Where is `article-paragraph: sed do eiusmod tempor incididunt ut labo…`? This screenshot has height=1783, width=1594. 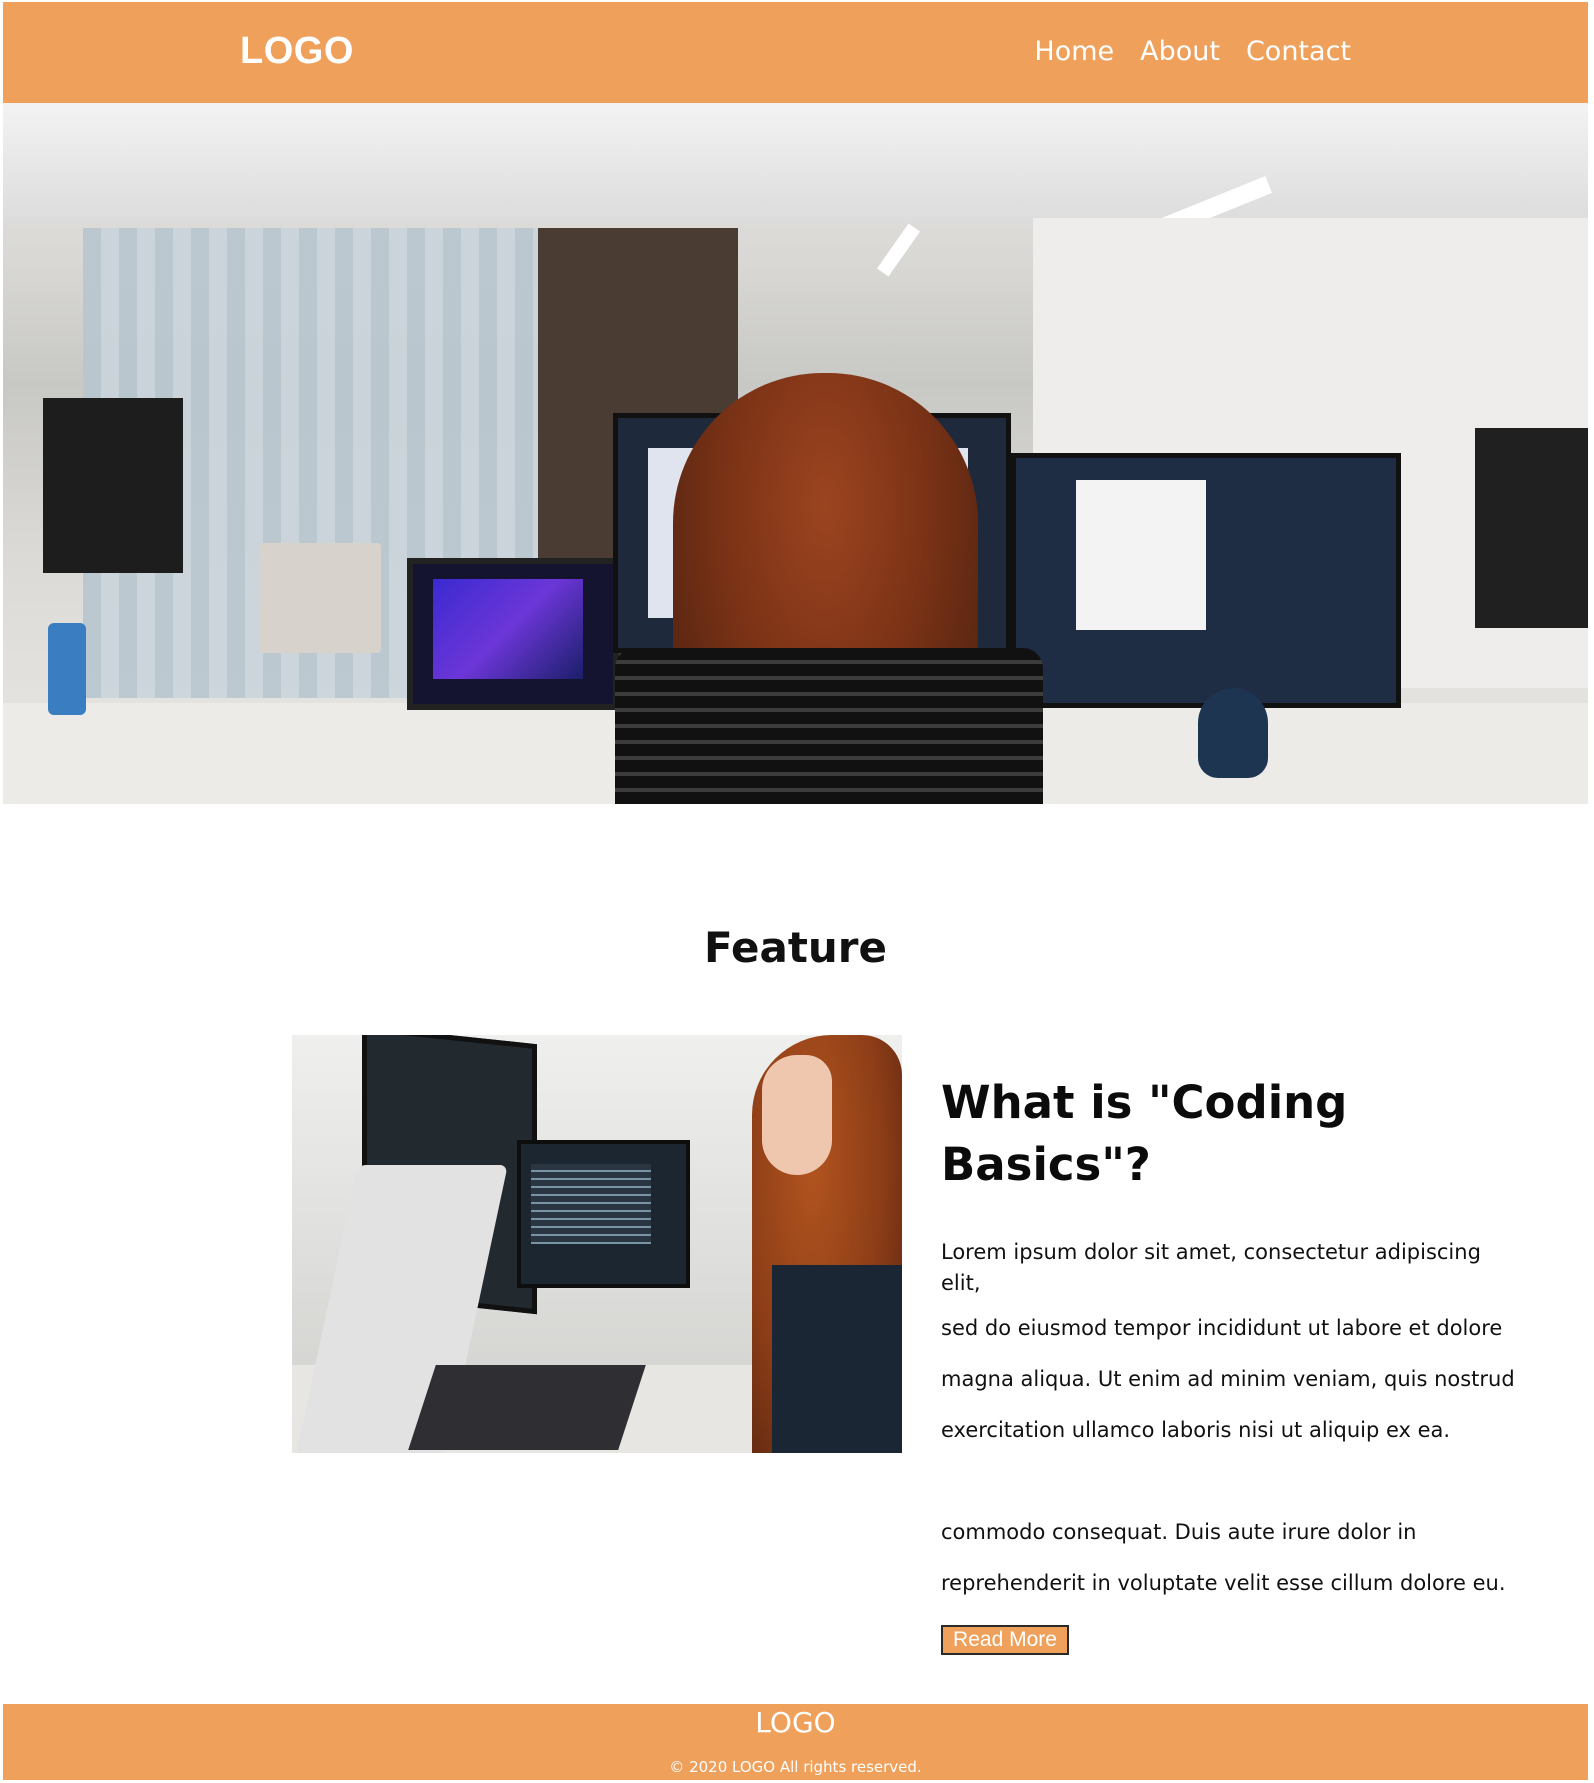
article-paragraph: sed do eiusmod tempor incididunt ut labo… is located at coordinates (1222, 1328).